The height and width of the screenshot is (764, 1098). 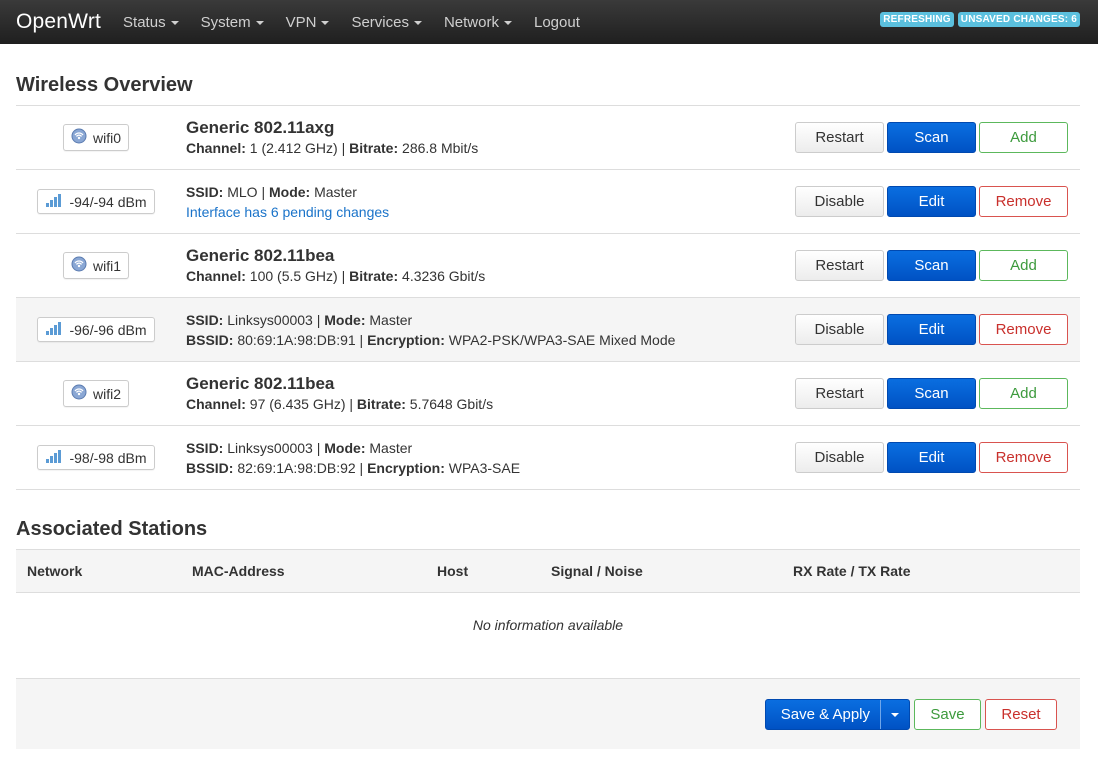 I want to click on reset-button: Reset, so click(x=1021, y=714).